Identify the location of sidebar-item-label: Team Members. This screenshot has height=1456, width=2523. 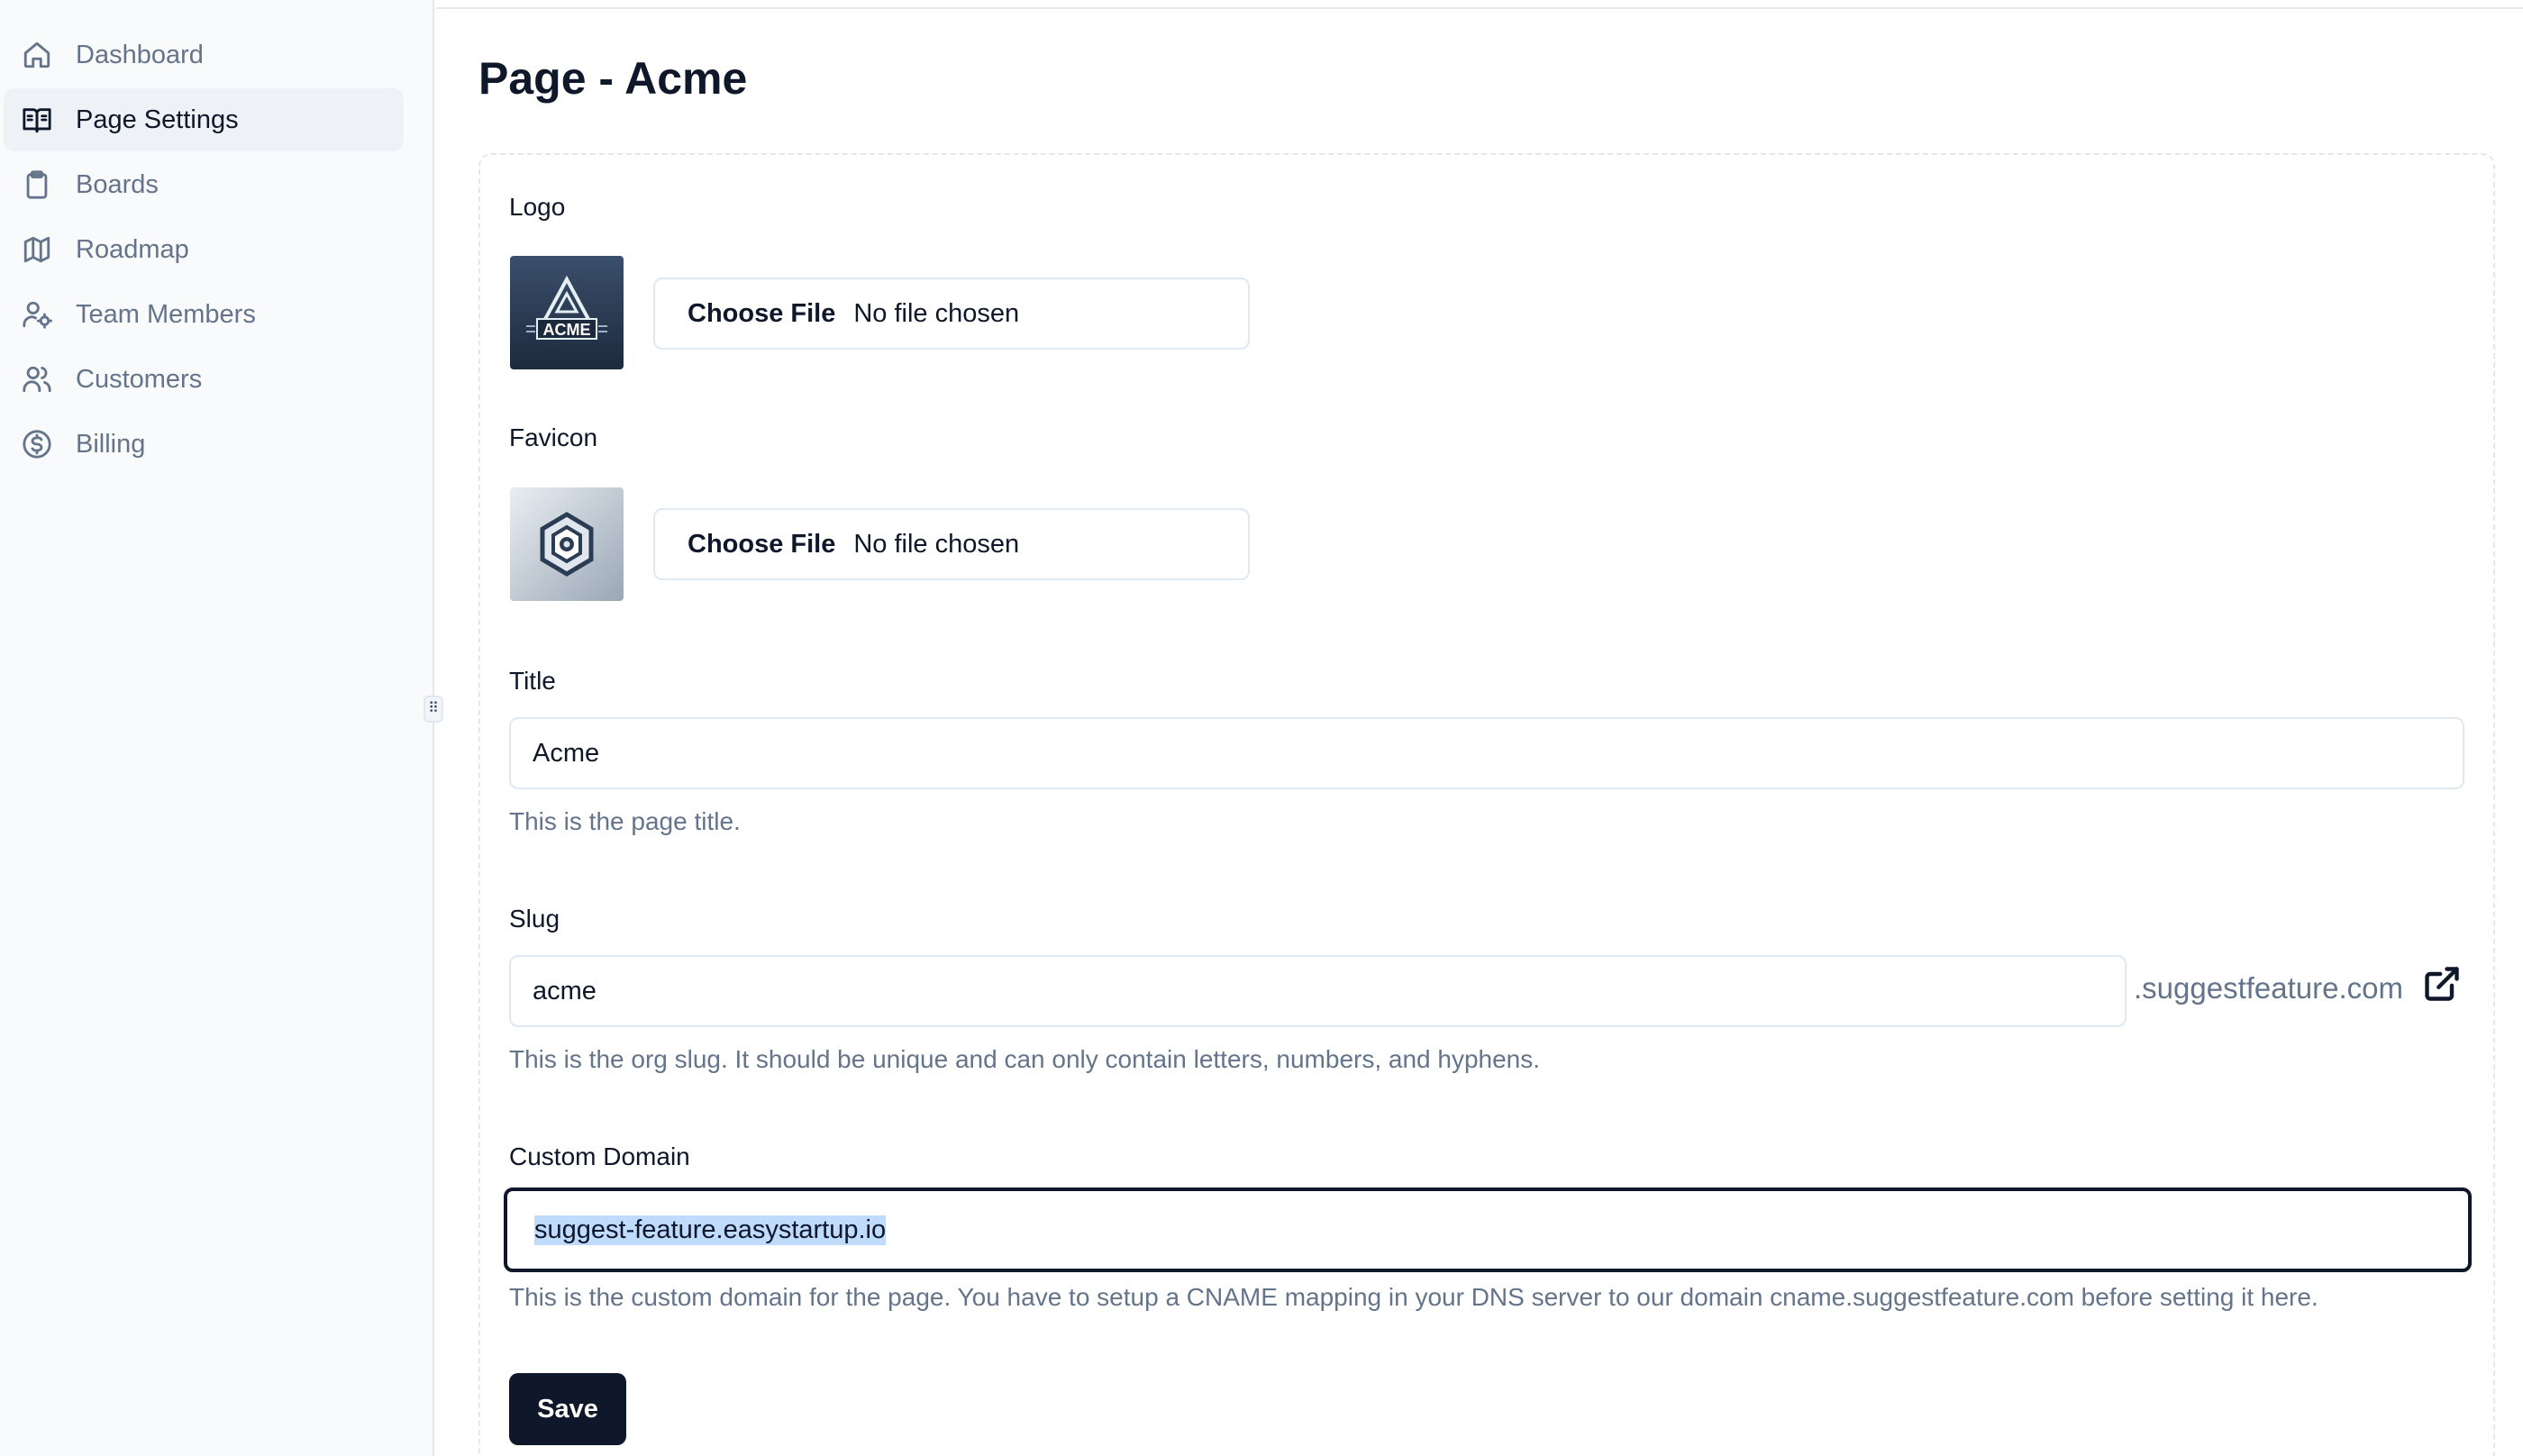
(166, 314).